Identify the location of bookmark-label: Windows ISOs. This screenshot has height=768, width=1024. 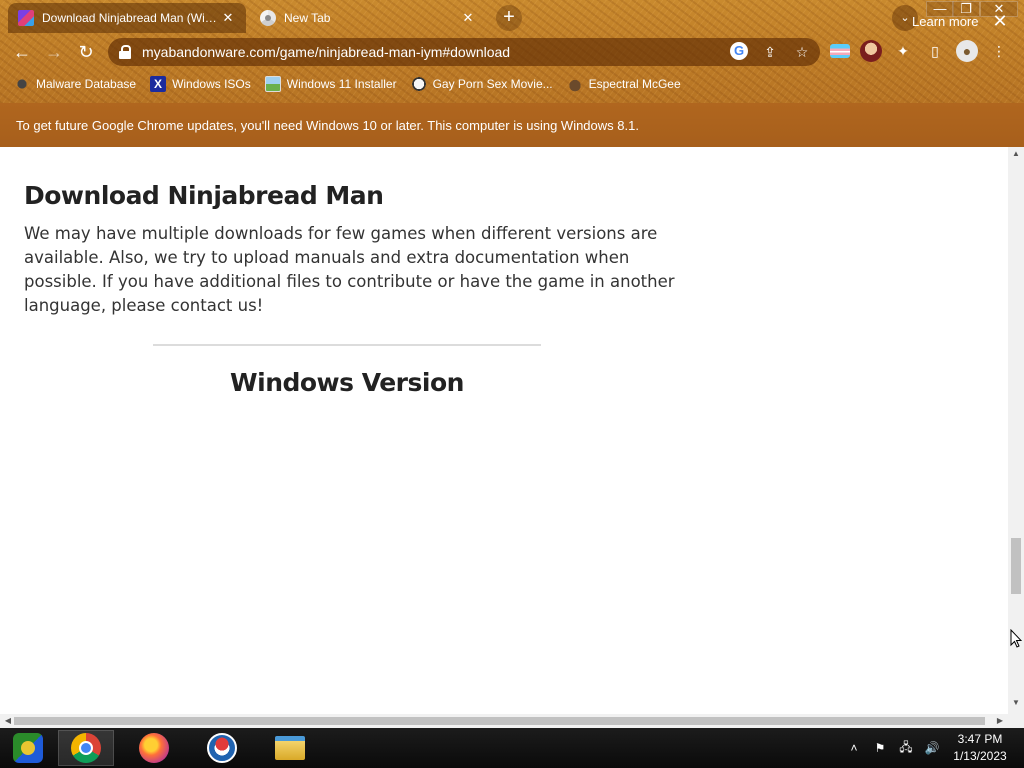
(211, 84).